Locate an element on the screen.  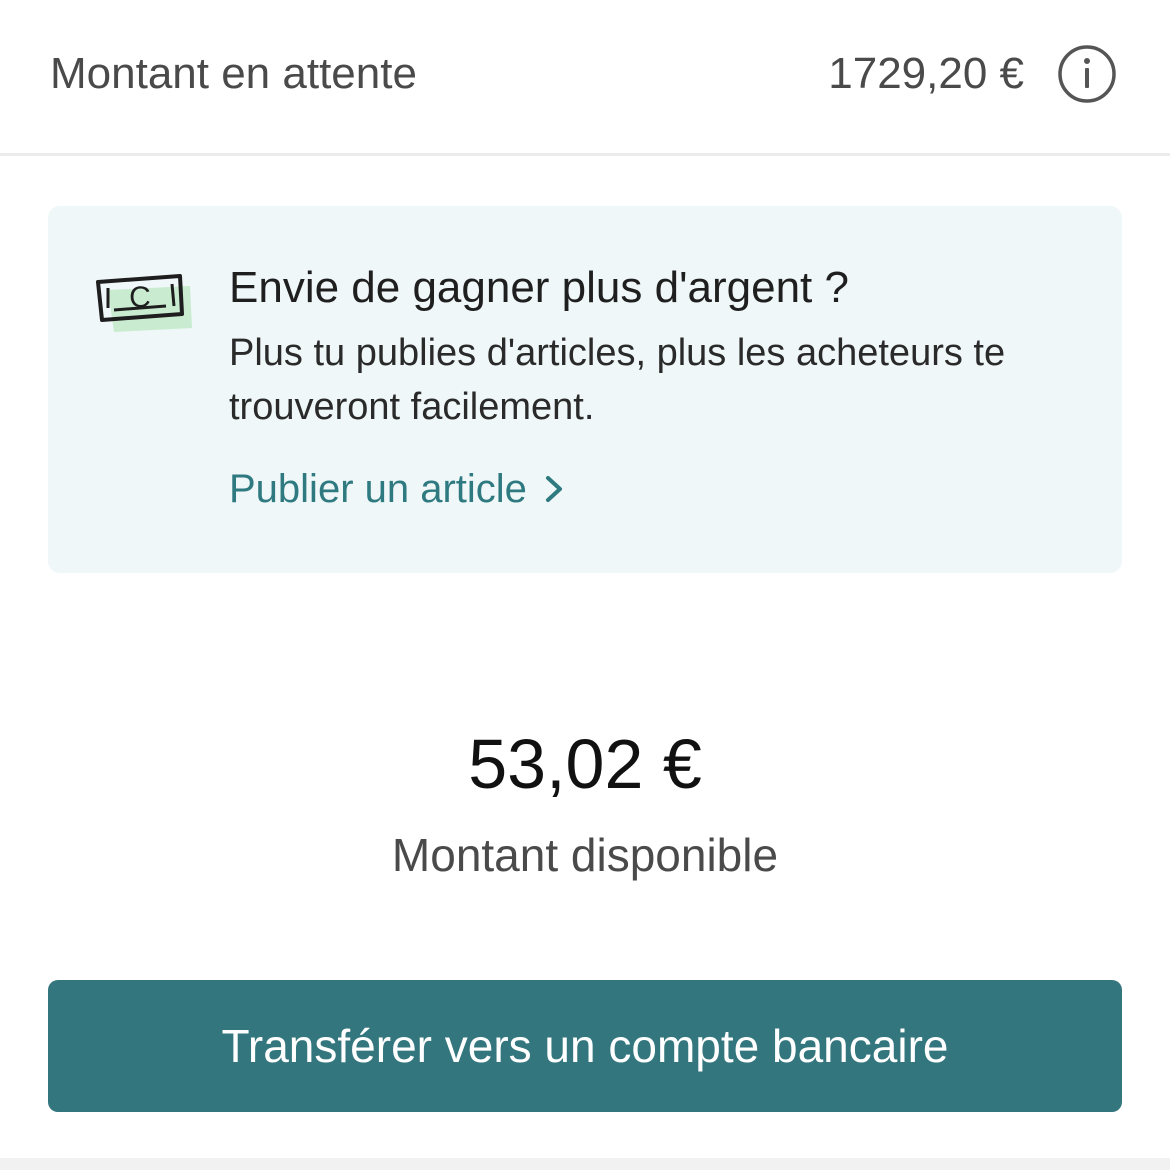
promo-title: Envie de gagner plus d'argent ? is located at coordinates (539, 287).